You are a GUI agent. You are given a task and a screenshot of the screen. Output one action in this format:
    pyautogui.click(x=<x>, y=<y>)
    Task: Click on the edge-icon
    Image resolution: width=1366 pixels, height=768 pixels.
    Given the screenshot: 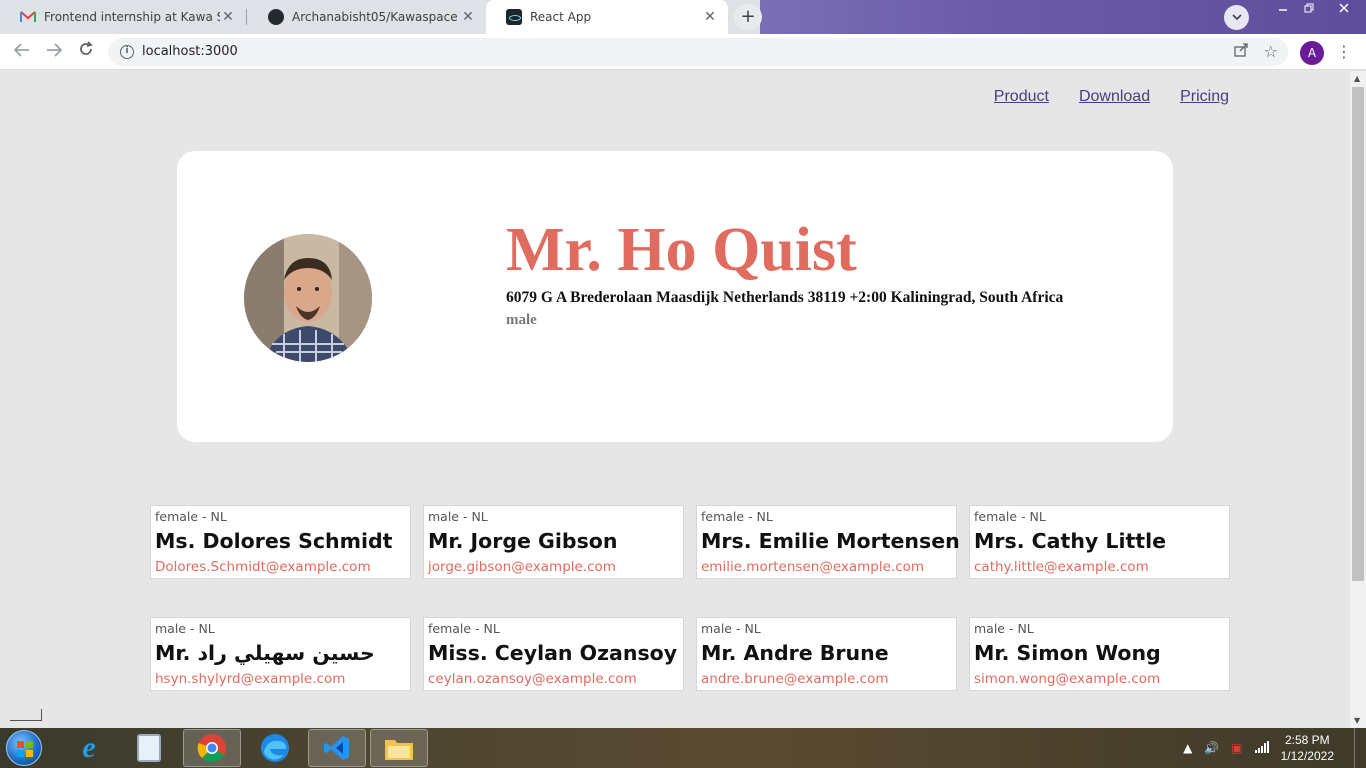 What is the action you would take?
    pyautogui.click(x=275, y=748)
    